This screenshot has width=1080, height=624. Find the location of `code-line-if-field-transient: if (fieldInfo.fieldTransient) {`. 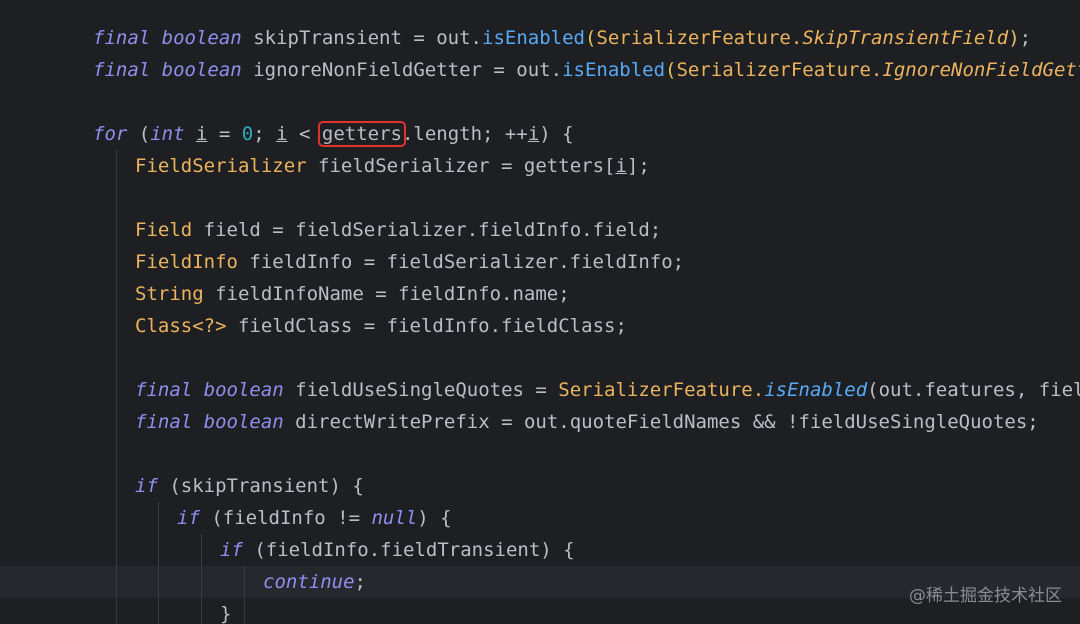

code-line-if-field-transient: if (fieldInfo.fieldTransient) { is located at coordinates (397, 550).